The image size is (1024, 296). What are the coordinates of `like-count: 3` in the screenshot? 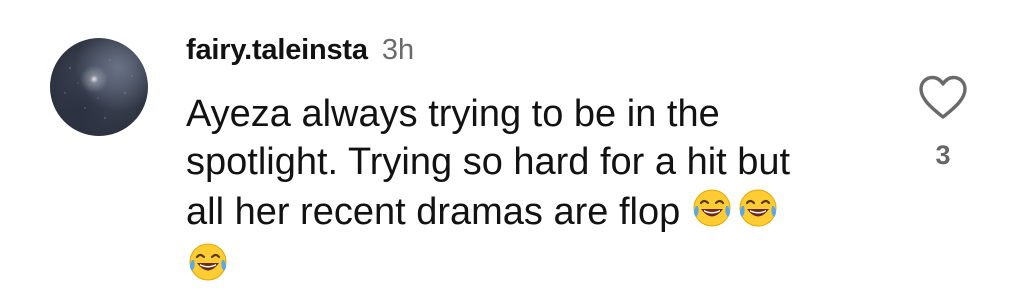 It's located at (943, 155).